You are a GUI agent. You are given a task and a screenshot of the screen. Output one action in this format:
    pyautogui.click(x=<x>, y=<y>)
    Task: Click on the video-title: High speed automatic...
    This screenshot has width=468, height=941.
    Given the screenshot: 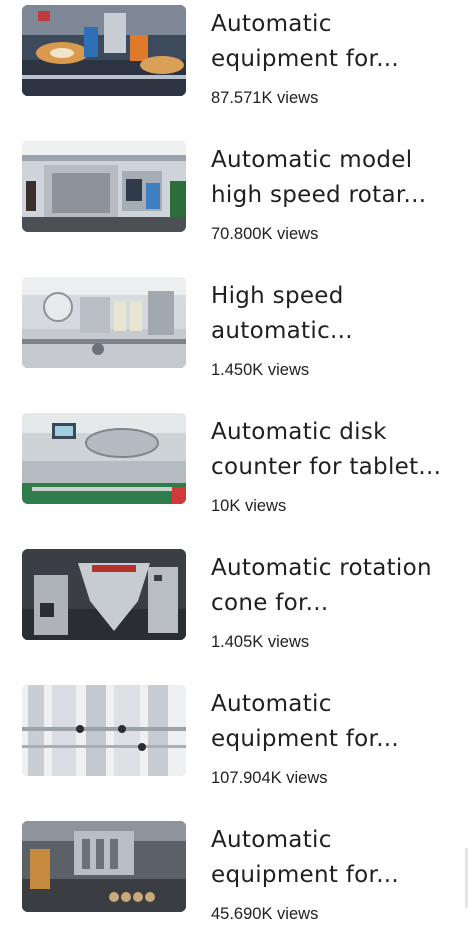 What is the action you would take?
    pyautogui.click(x=333, y=314)
    